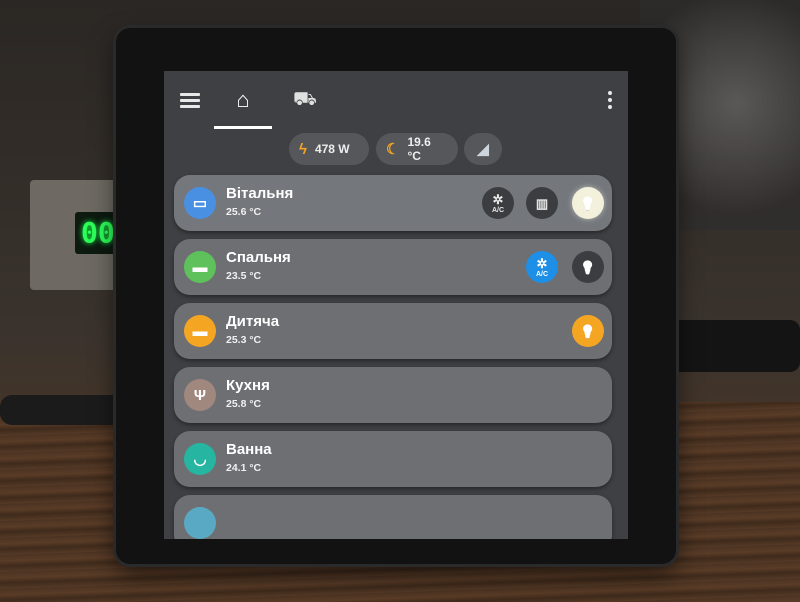 Image resolution: width=800 pixels, height=602 pixels. Describe the element at coordinates (200, 395) in the screenshot. I see `silverware-icon: Ψ` at that location.